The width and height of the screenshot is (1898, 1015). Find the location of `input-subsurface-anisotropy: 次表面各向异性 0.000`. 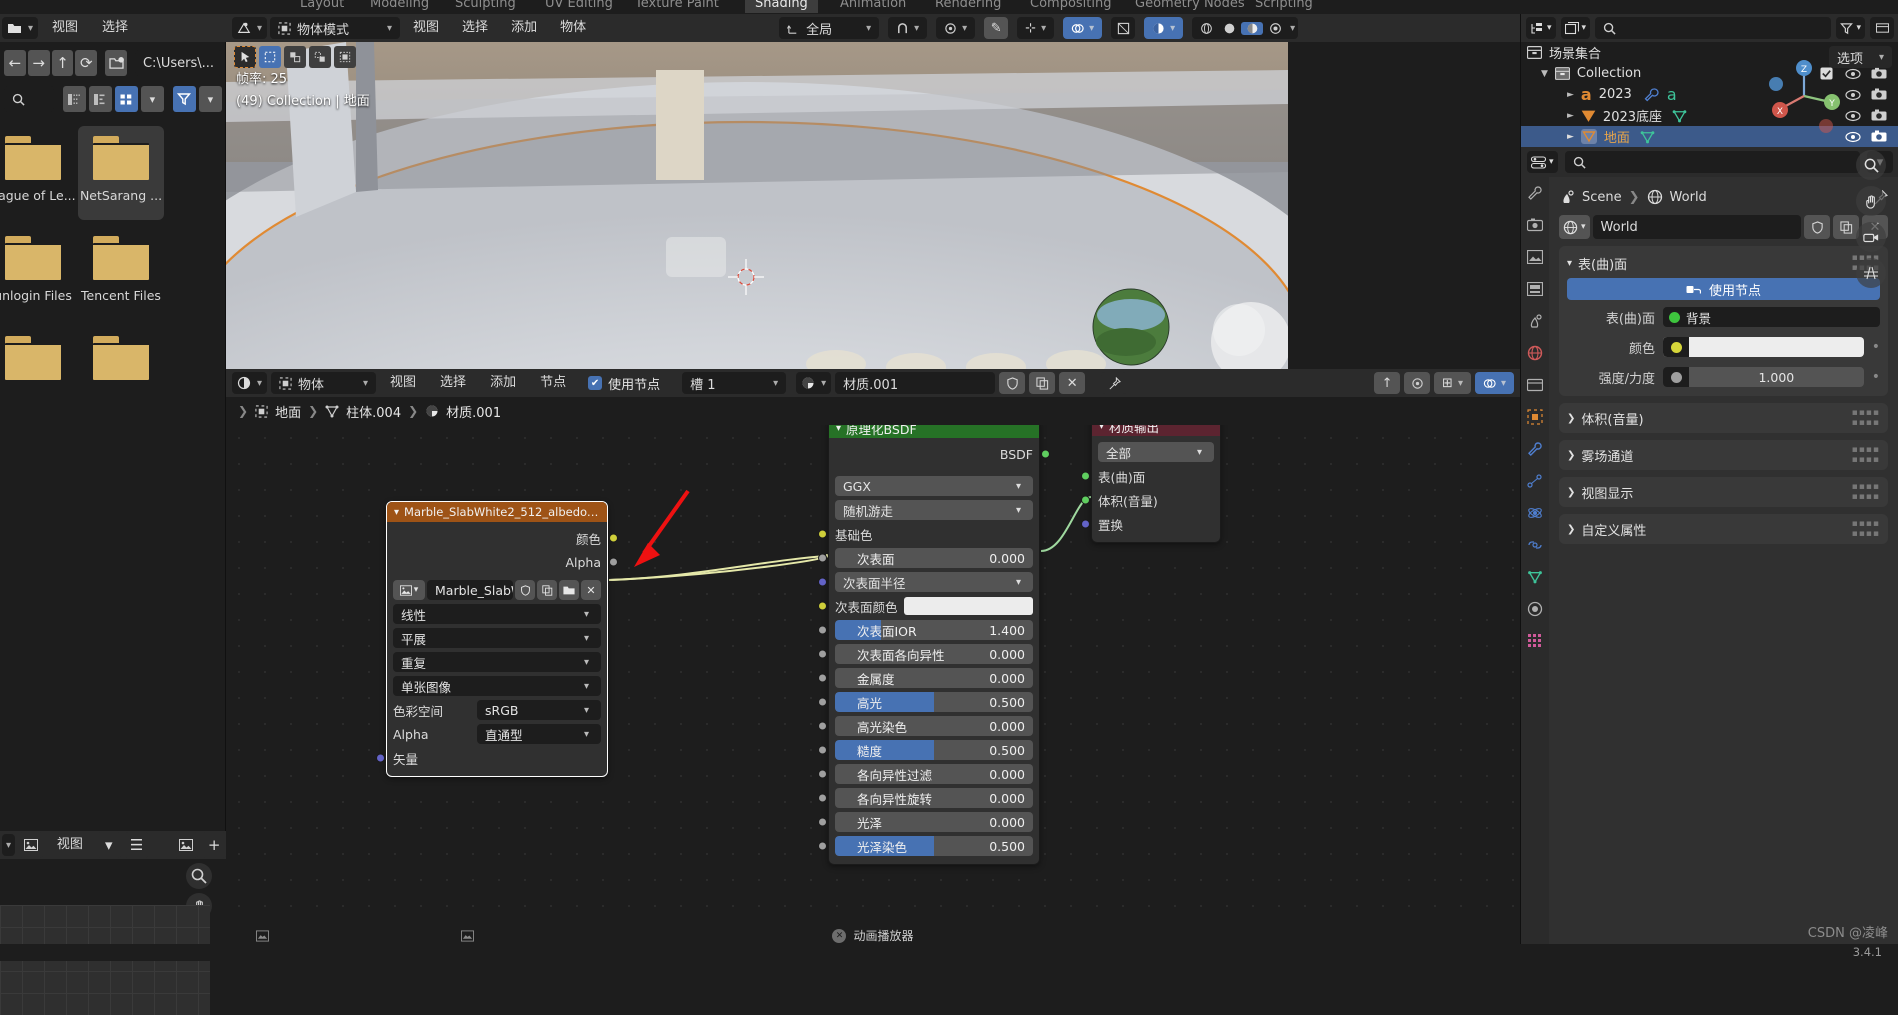

input-subsurface-anisotropy: 次表面各向异性 0.000 is located at coordinates (925, 654).